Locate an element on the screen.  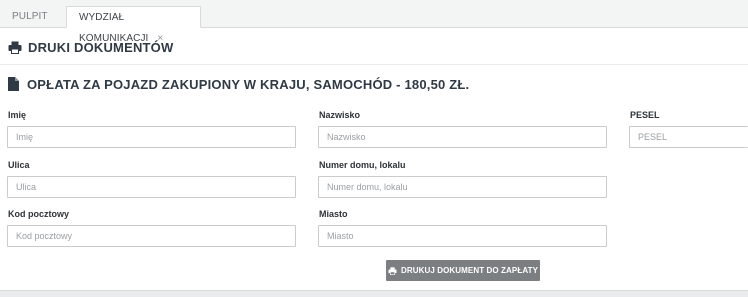
kod-input is located at coordinates (151, 236).